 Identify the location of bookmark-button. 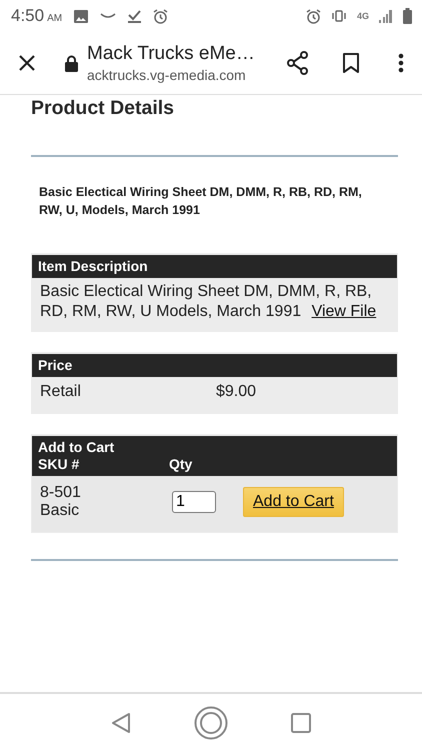
(351, 63).